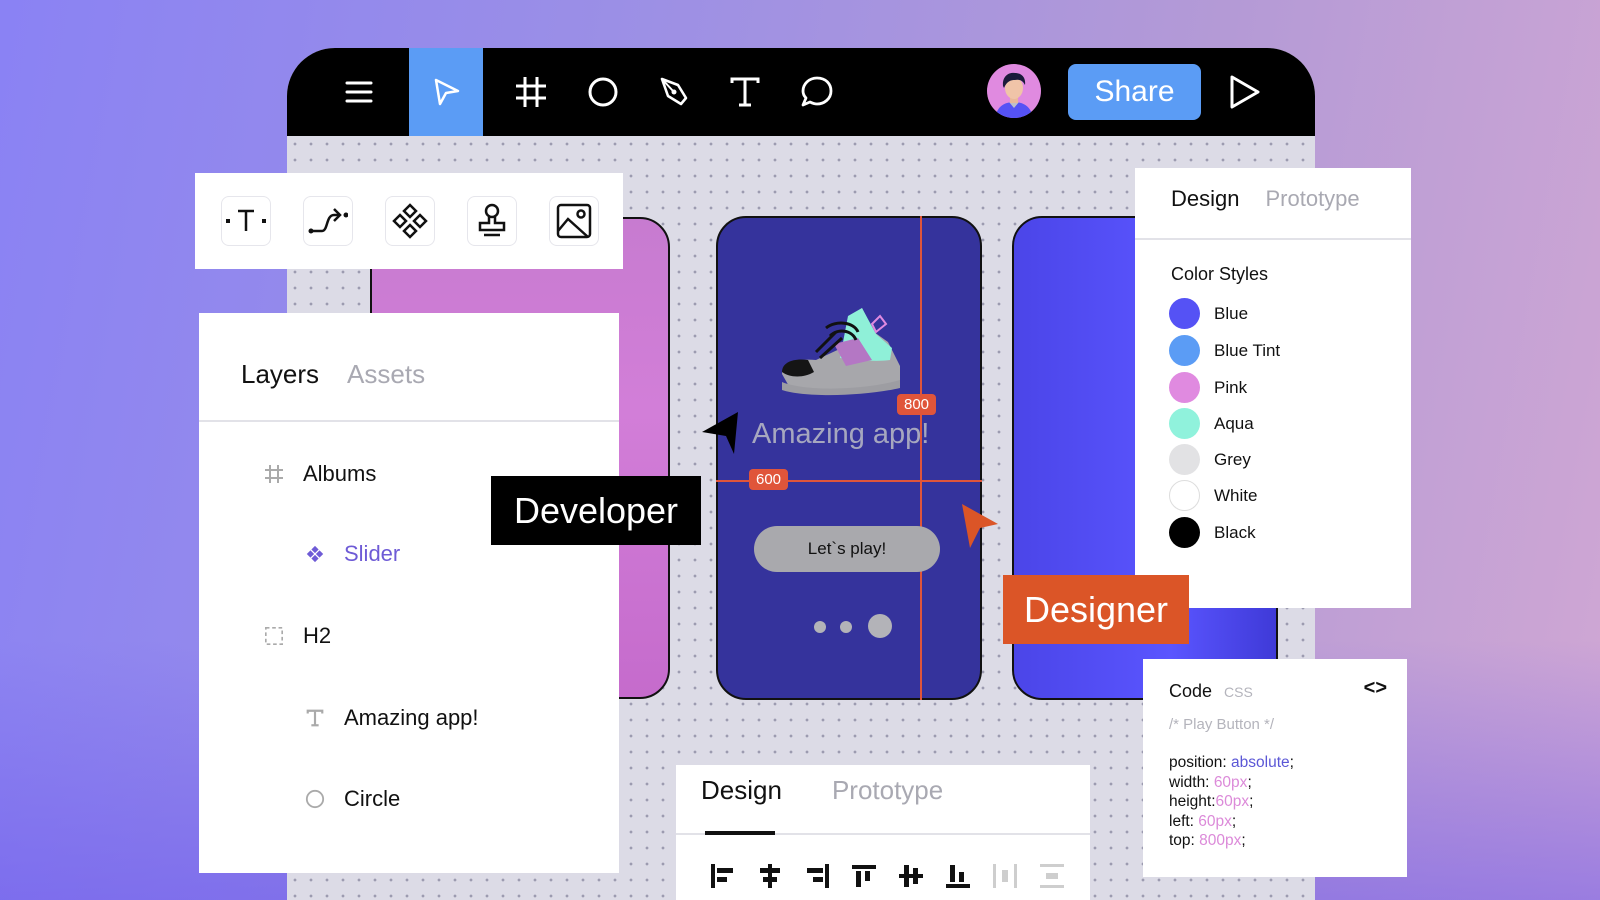  I want to click on connector-path-icon, so click(328, 221).